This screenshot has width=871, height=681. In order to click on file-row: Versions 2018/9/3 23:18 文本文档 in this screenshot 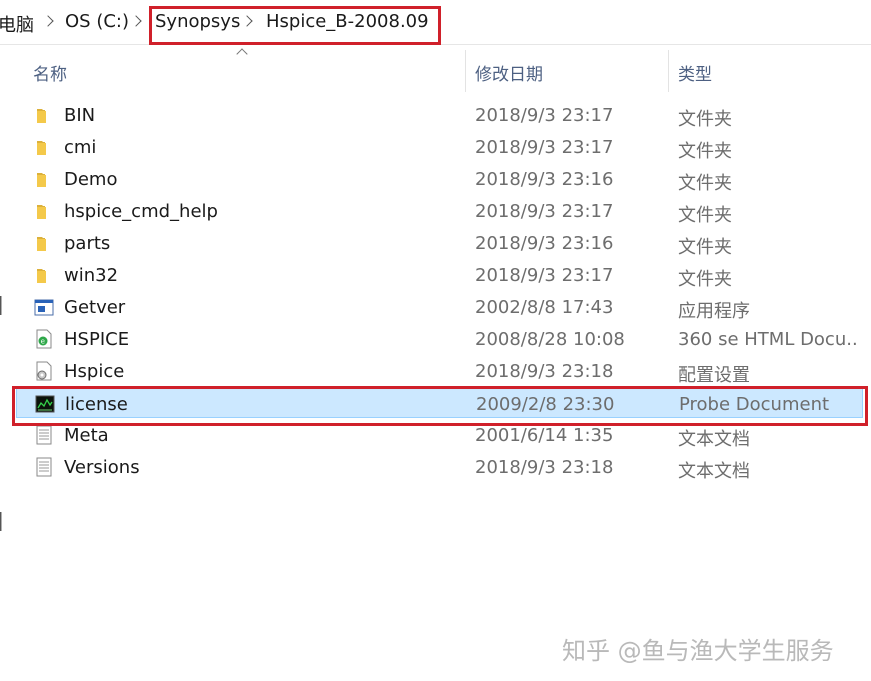, I will do `click(439, 467)`.